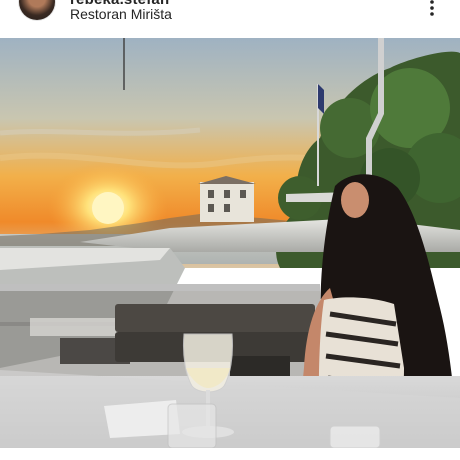 The width and height of the screenshot is (460, 460). I want to click on post-header: rebeka.stefan Restoran Mirišta, so click(230, 19).